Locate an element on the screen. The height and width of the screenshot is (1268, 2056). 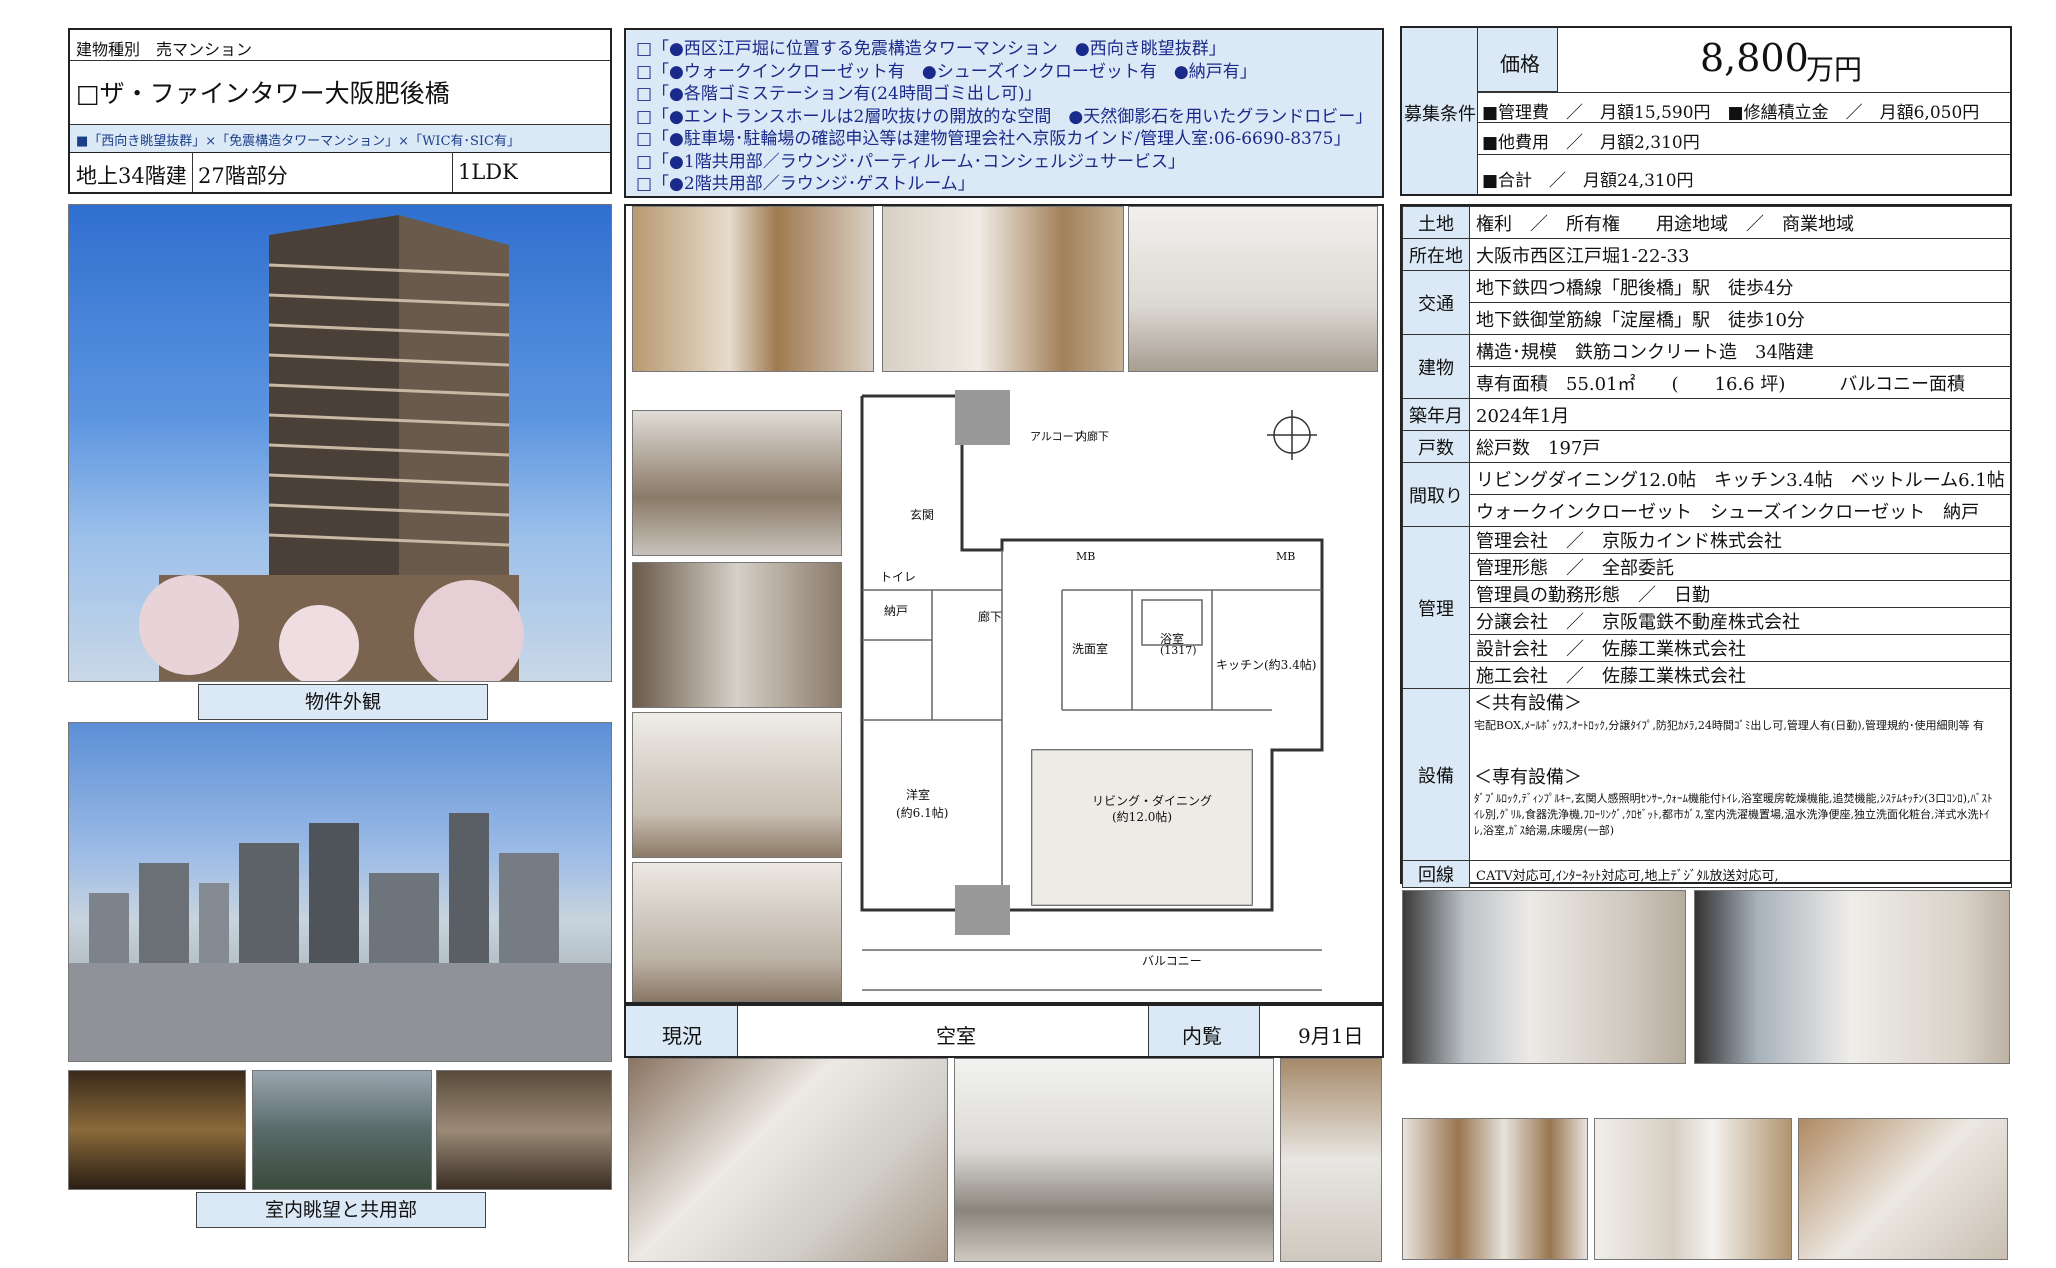
entrance-photo is located at coordinates (753, 289).